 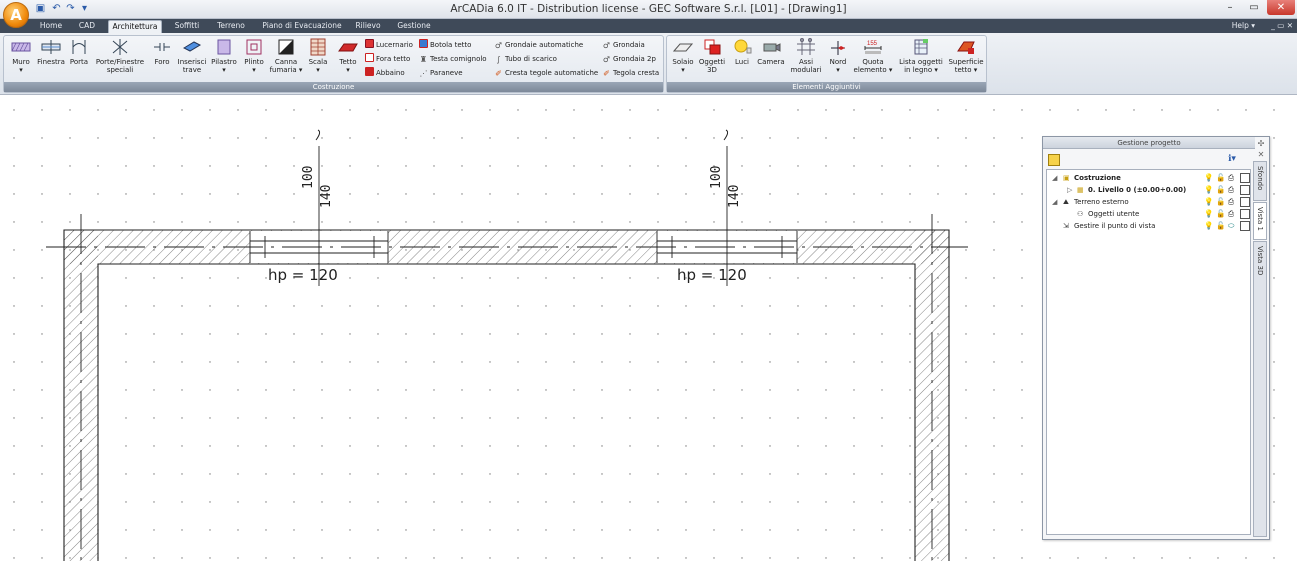 I want to click on superficie-tetto-button: Superficie tetto ▾, so click(x=966, y=61).